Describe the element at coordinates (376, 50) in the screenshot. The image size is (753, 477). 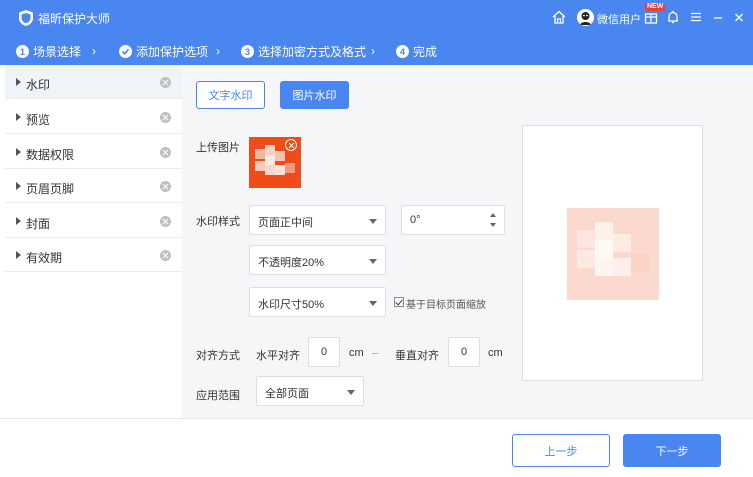
I see `steps-bar: 1 场景选择 › 添加保护选项 › 3 选择加密方式及格式 › 4 完成` at that location.